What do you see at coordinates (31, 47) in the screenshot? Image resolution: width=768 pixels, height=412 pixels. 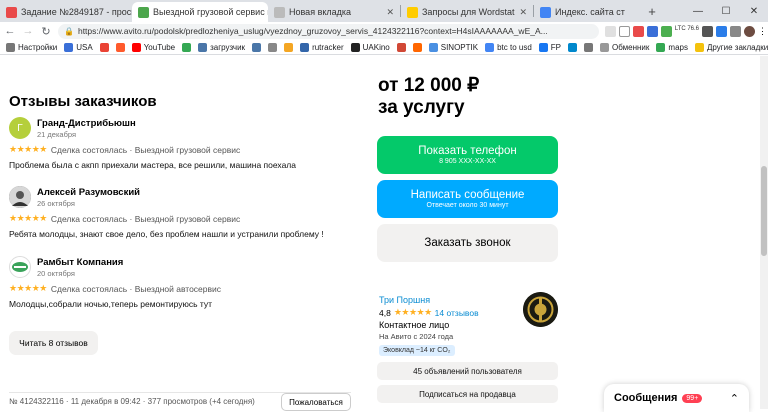 I see `bookmark-item: Настройки` at bounding box center [31, 47].